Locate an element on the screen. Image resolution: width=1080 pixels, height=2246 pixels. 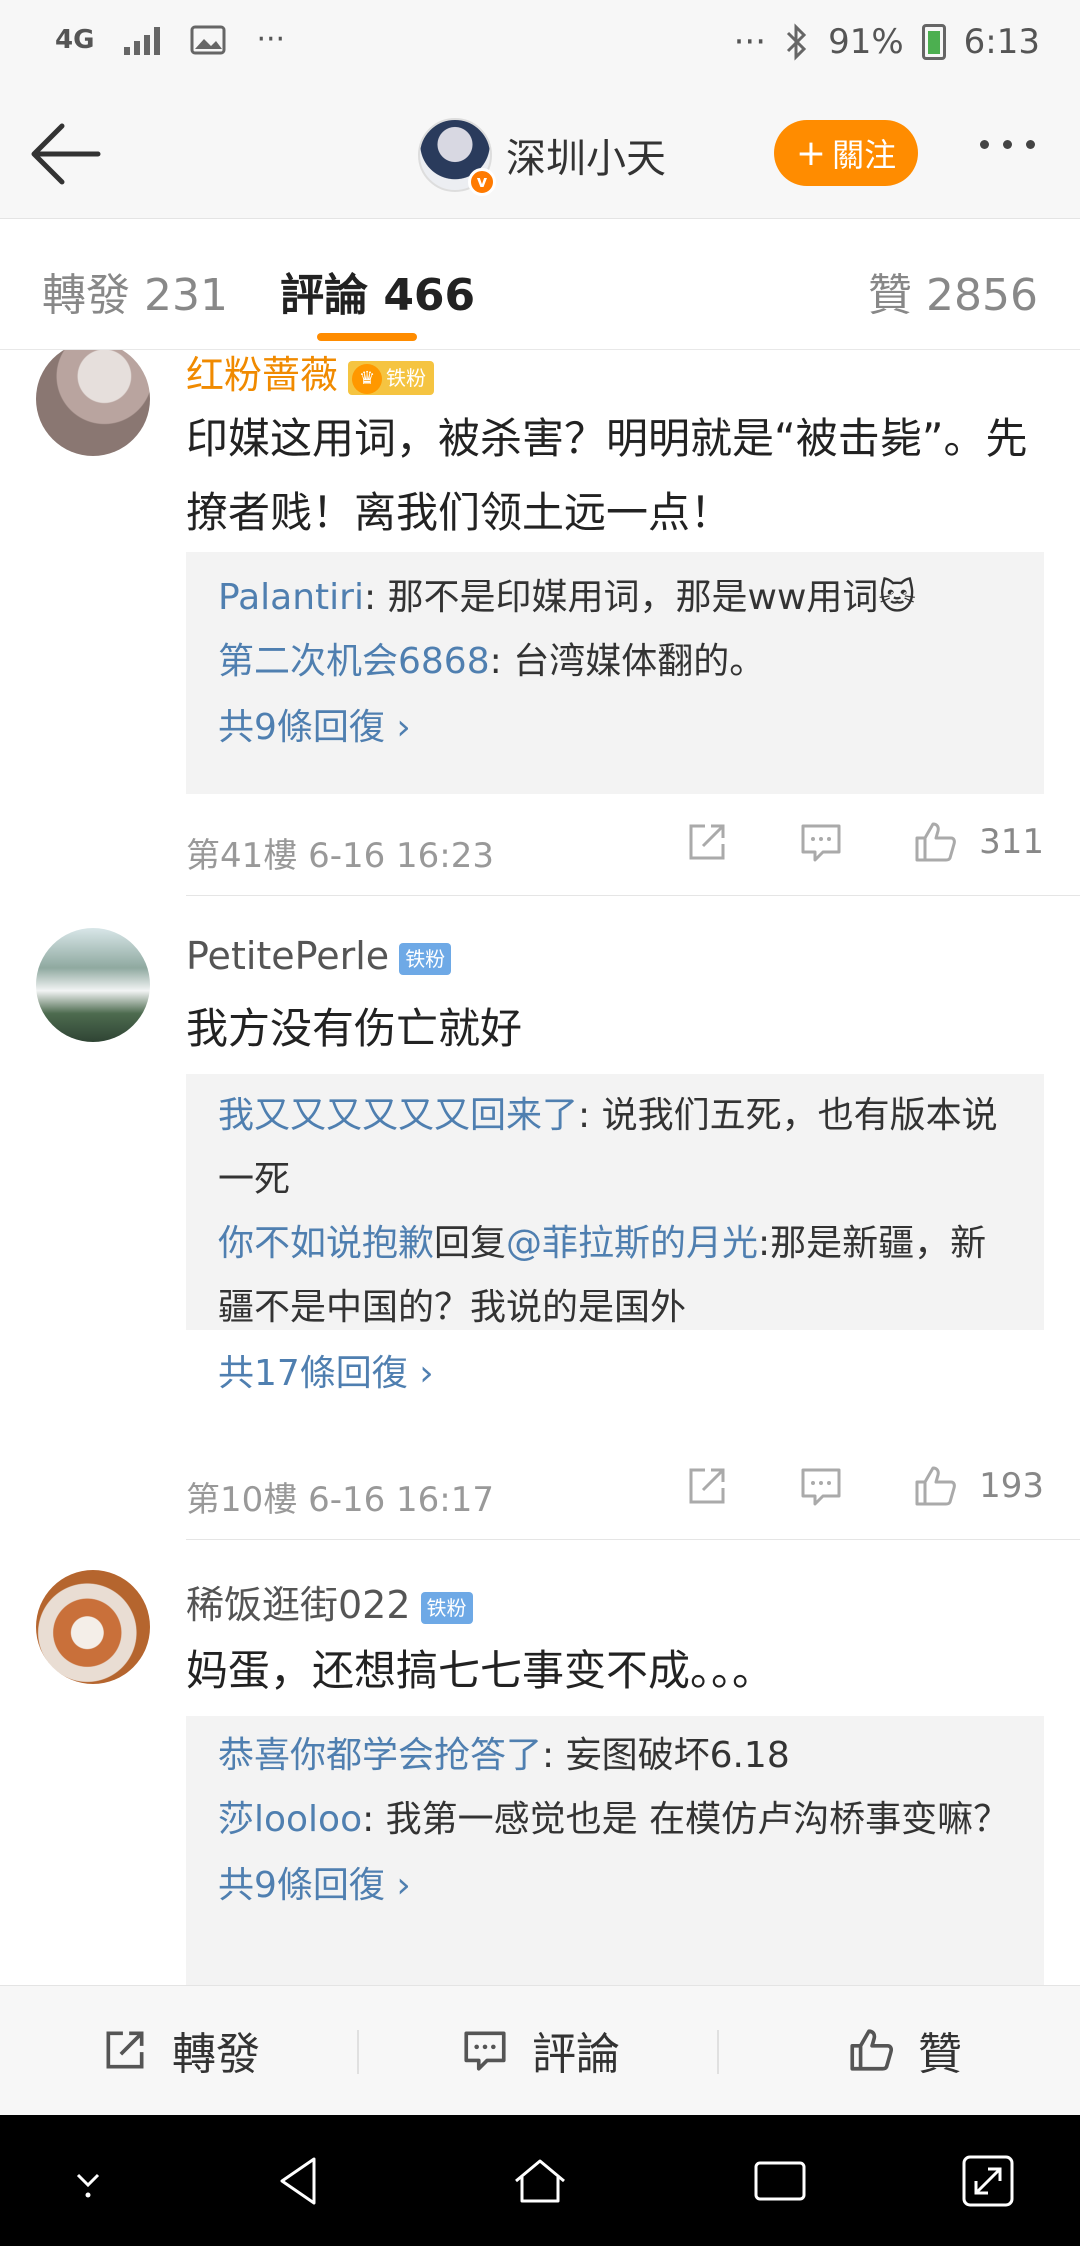
reply-author: 莎looloo is located at coordinates (290, 1819).